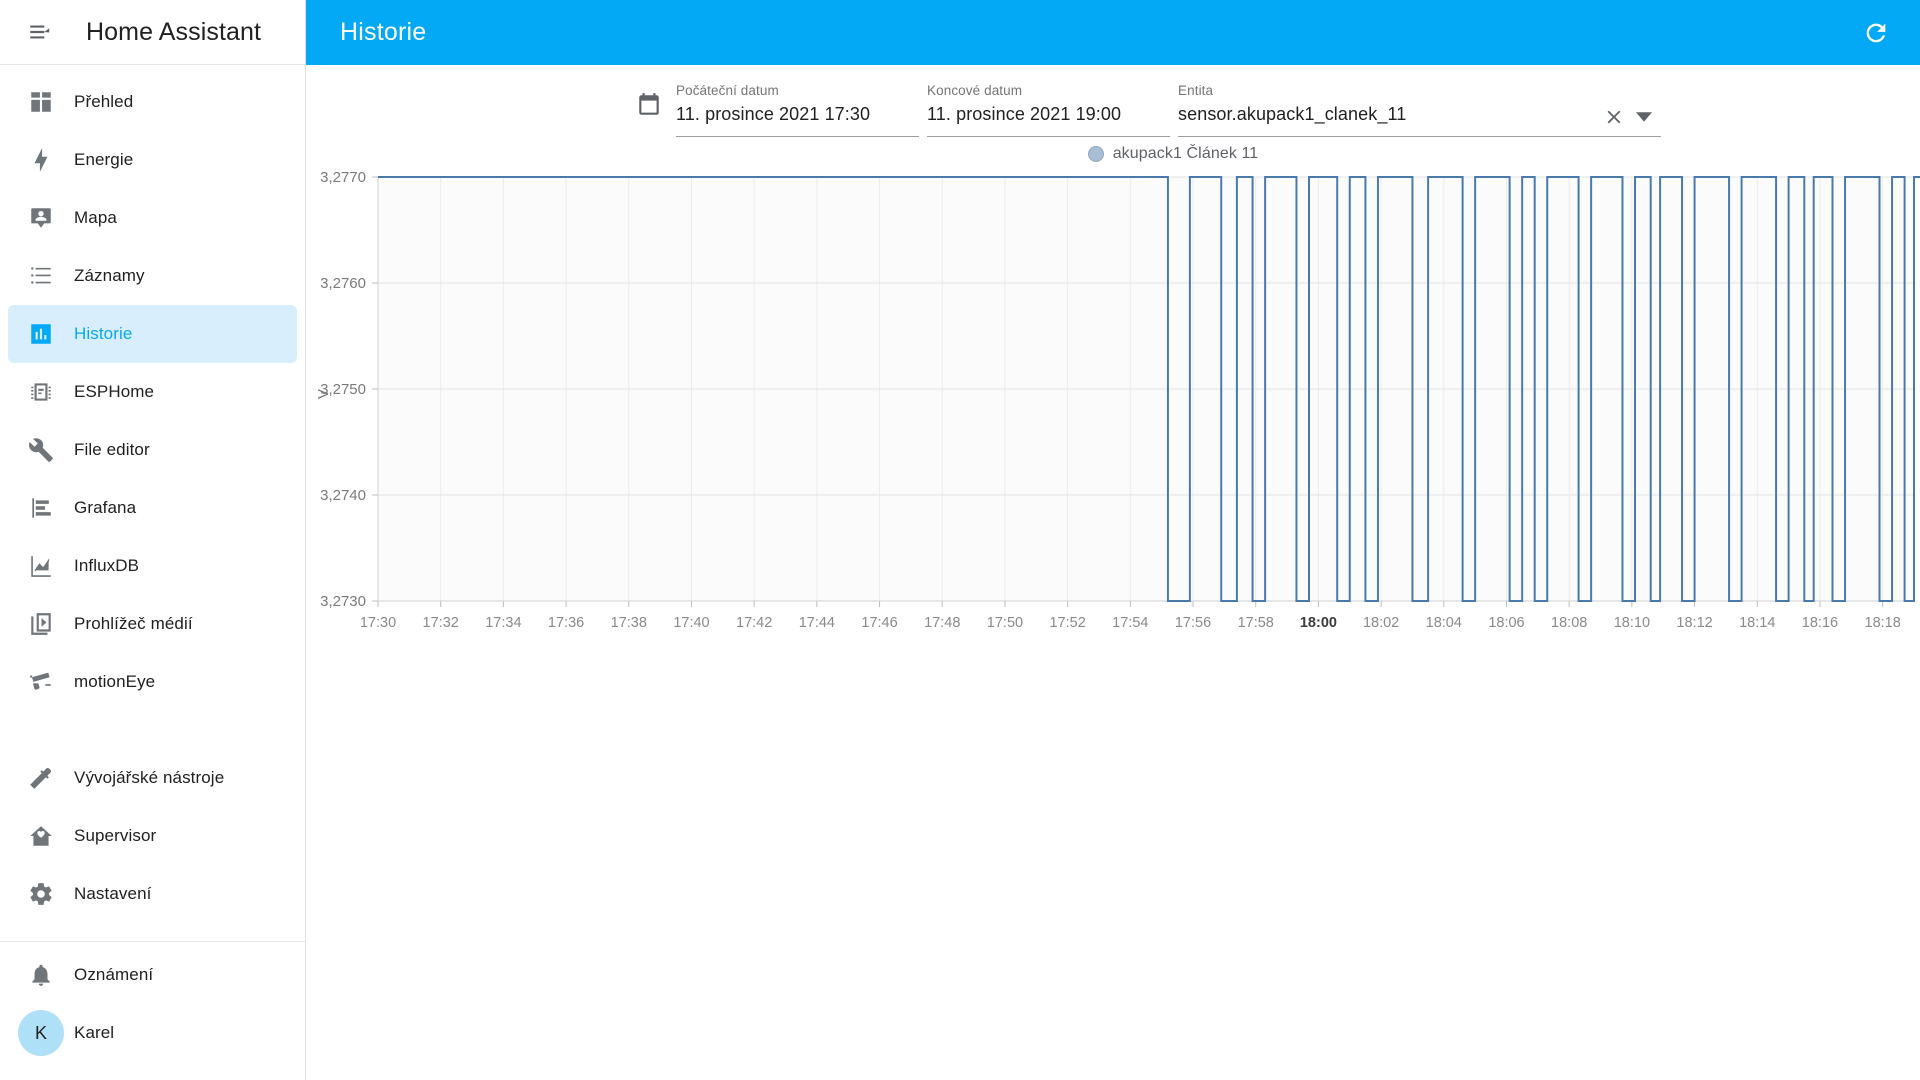  Describe the element at coordinates (1048, 117) in the screenshot. I see `end-date-input: 11. prosince 2021 19:00` at that location.